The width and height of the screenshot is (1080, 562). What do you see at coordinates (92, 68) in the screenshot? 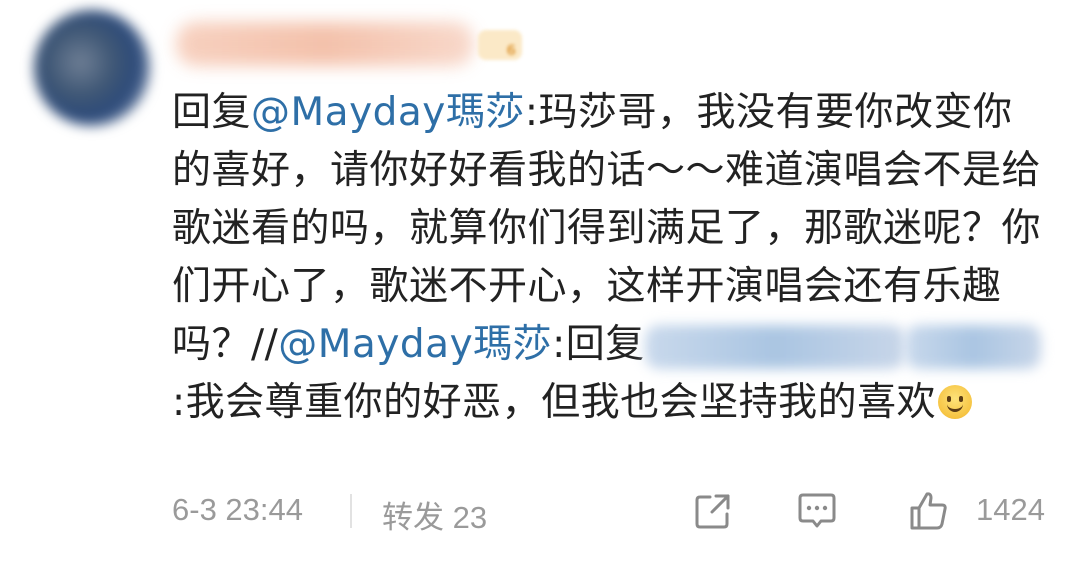
I see `avatar` at bounding box center [92, 68].